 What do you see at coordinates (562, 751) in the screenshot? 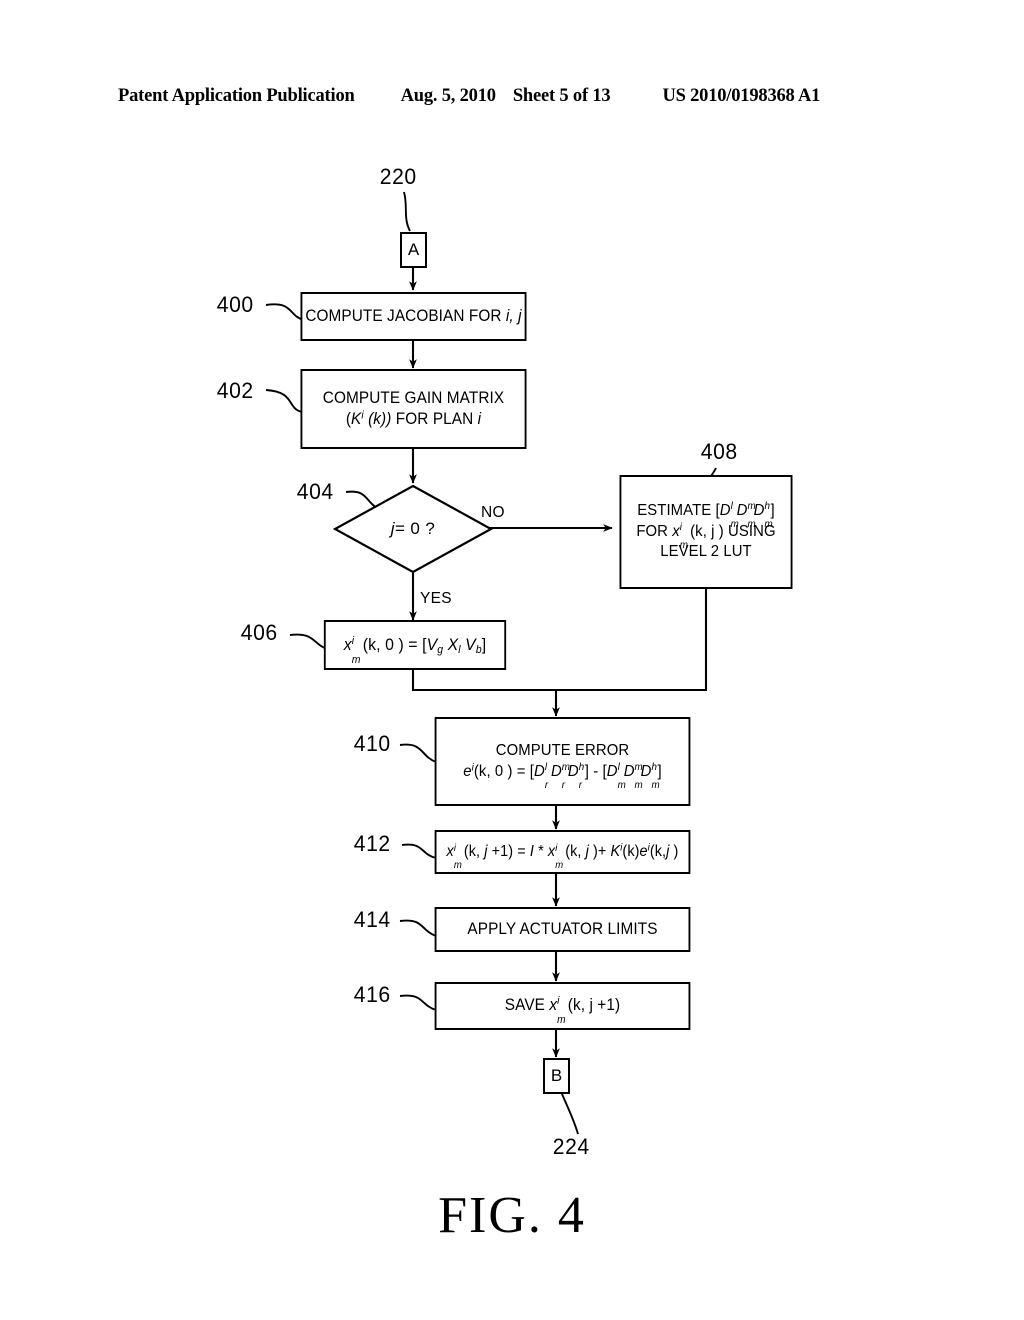
I see `node-410-line-1: COMPUTE ERROR` at bounding box center [562, 751].